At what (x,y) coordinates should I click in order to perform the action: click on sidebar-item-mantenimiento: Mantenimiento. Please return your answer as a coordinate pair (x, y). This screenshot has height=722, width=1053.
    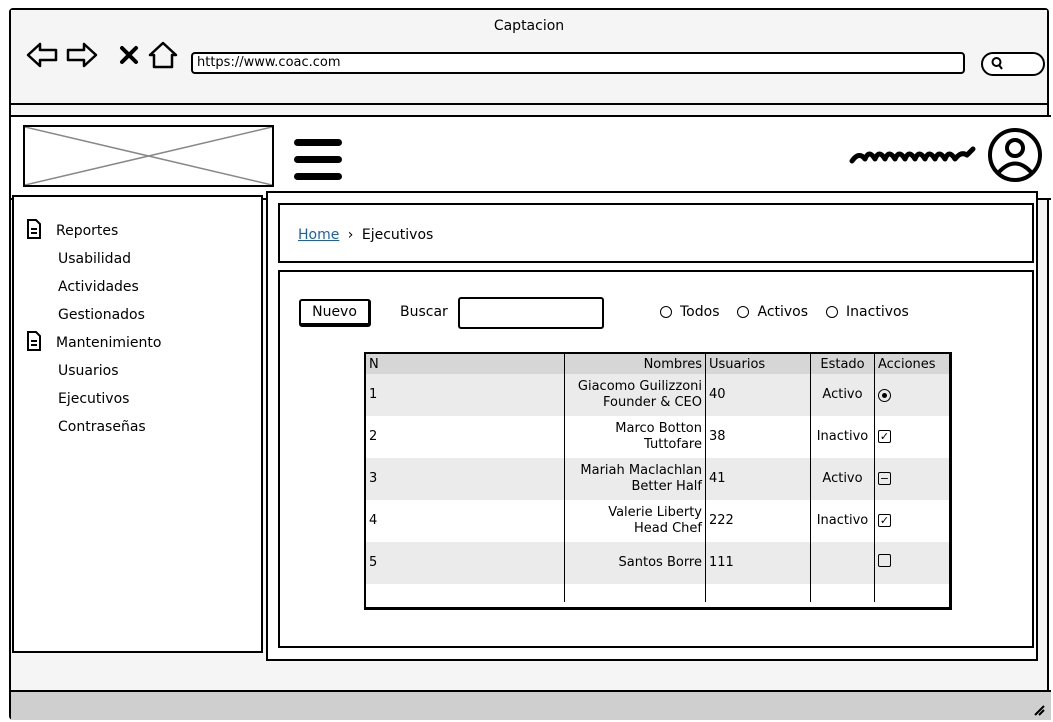
    Looking at the image, I should click on (93, 343).